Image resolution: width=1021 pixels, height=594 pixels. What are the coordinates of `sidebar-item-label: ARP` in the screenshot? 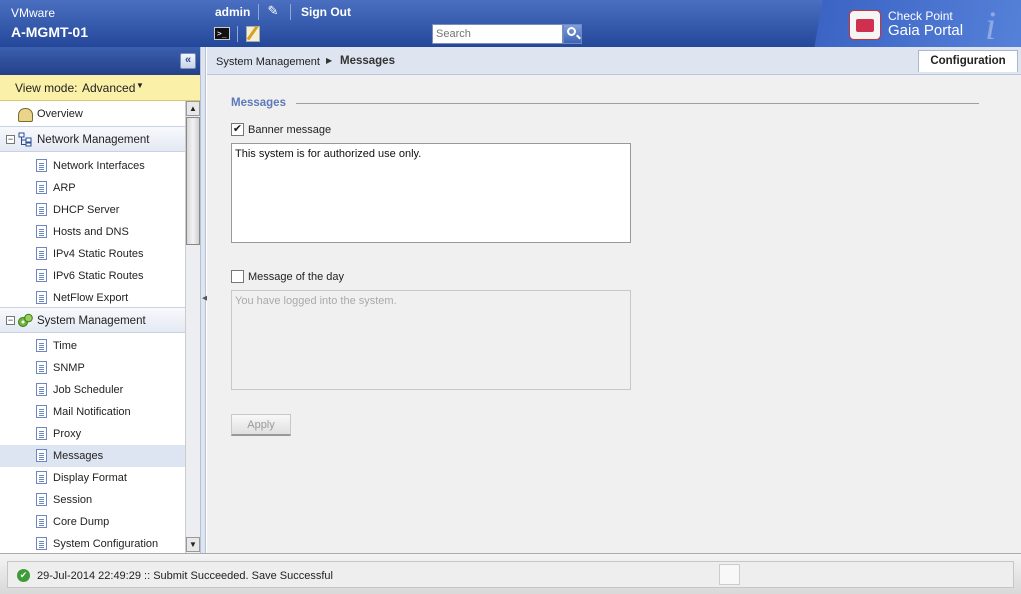 It's located at (64, 188).